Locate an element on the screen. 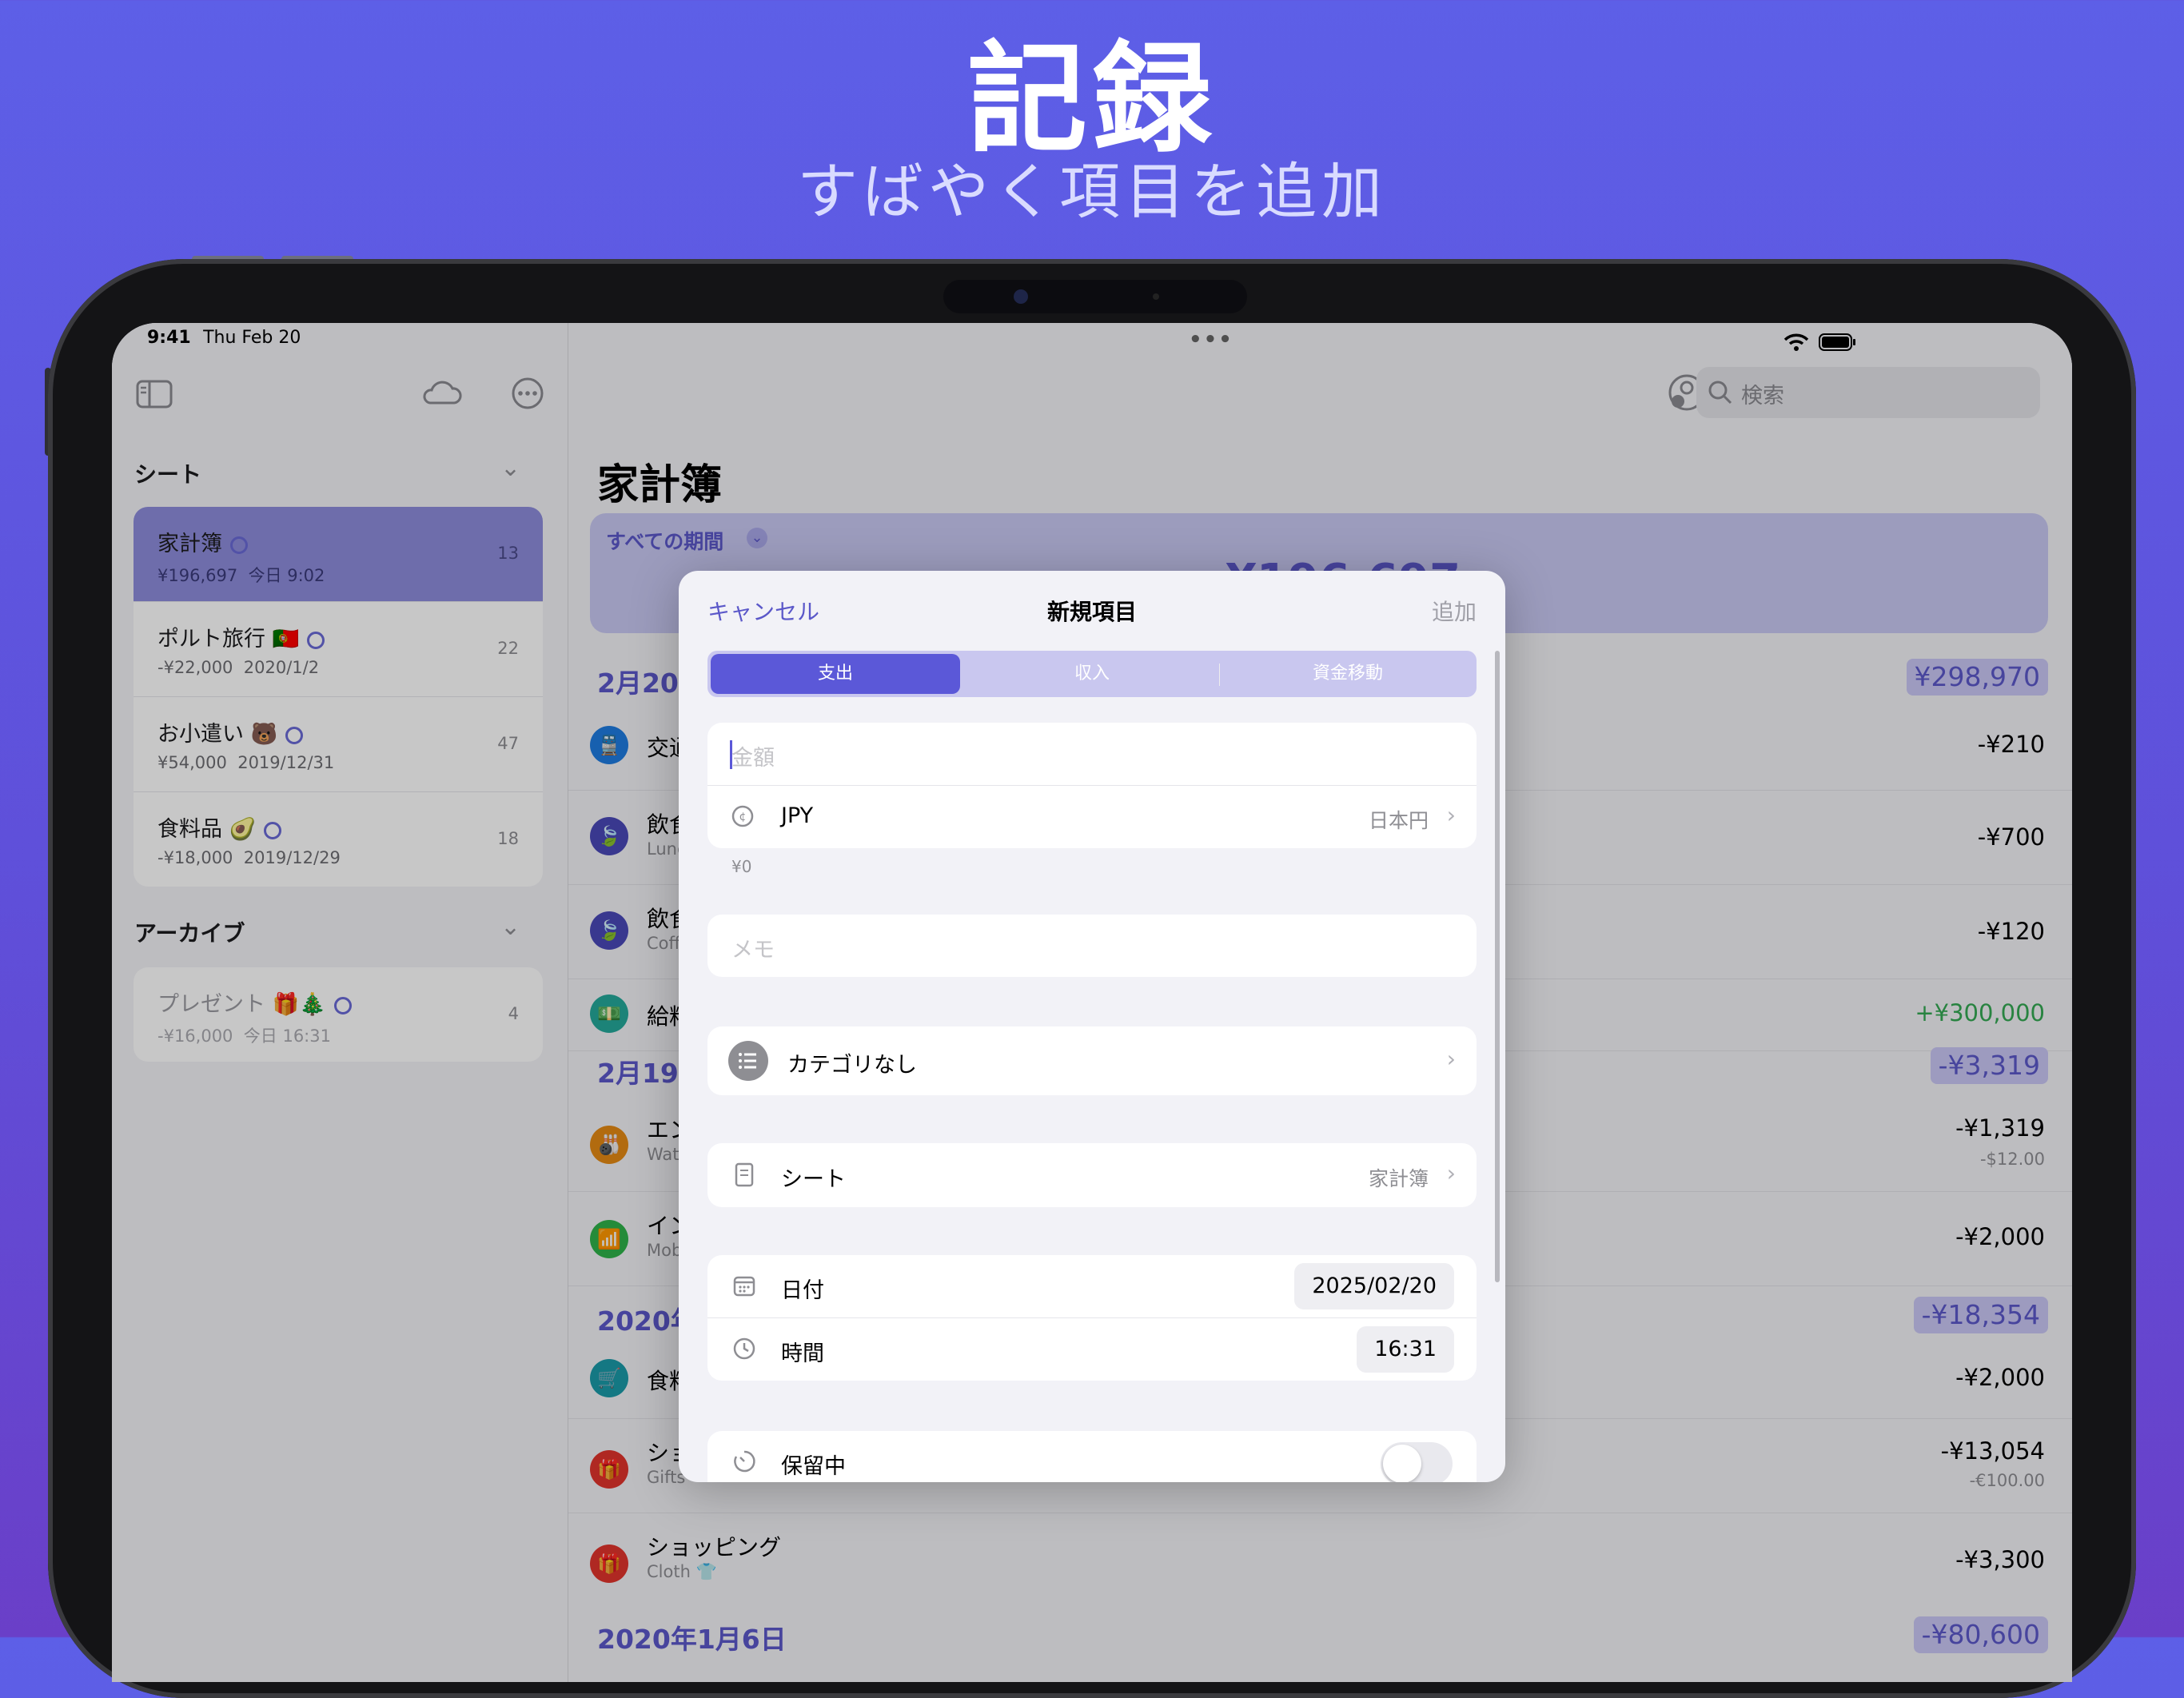 The height and width of the screenshot is (1698, 2184). time-row: 時間 16:31 is located at coordinates (1092, 1349).